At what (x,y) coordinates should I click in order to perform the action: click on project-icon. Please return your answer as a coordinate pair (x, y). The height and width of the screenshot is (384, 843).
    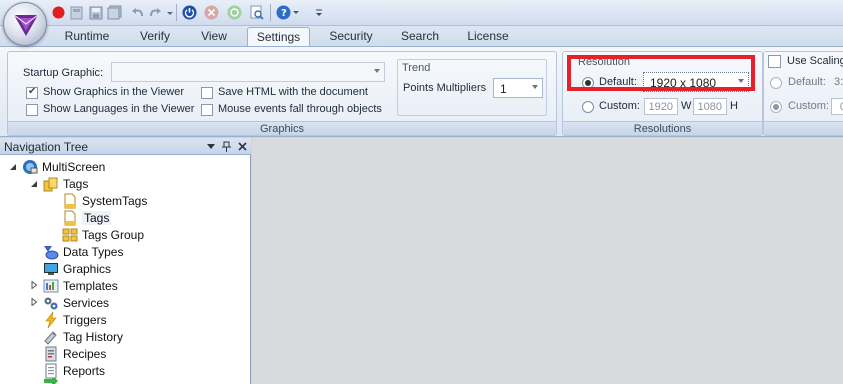
    Looking at the image, I should click on (30, 167).